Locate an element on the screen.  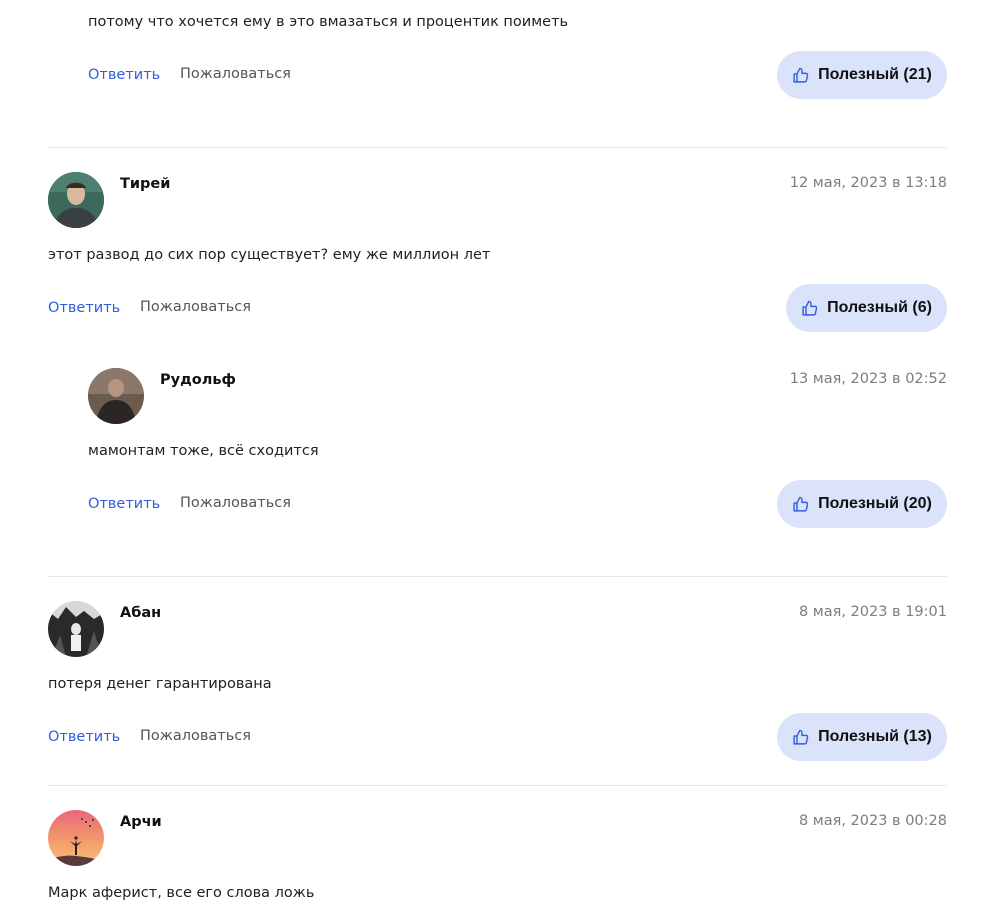
comment-date: 13 мая, 2023 в 02:52 is located at coordinates (868, 379).